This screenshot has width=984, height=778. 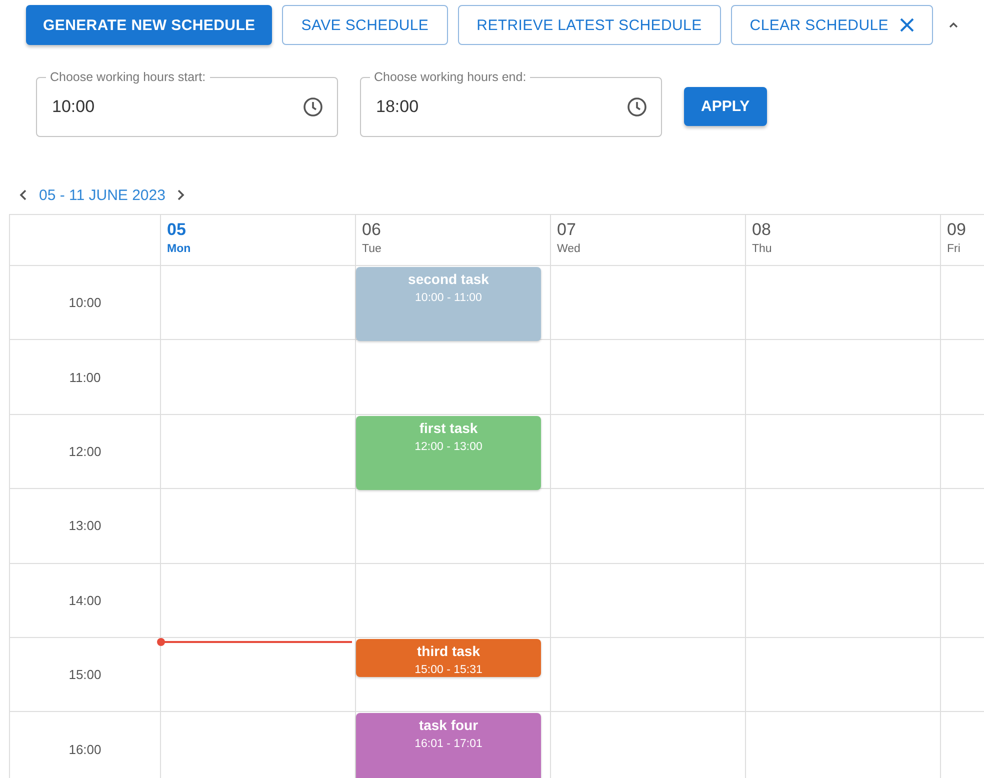 What do you see at coordinates (448, 650) in the screenshot?
I see `event-title: third task` at bounding box center [448, 650].